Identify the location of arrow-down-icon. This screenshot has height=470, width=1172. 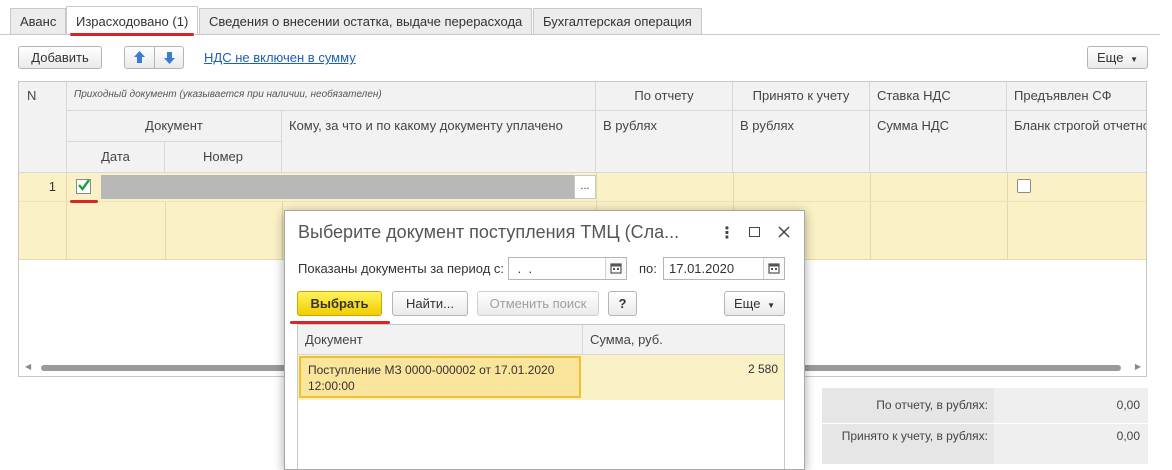
(169, 58).